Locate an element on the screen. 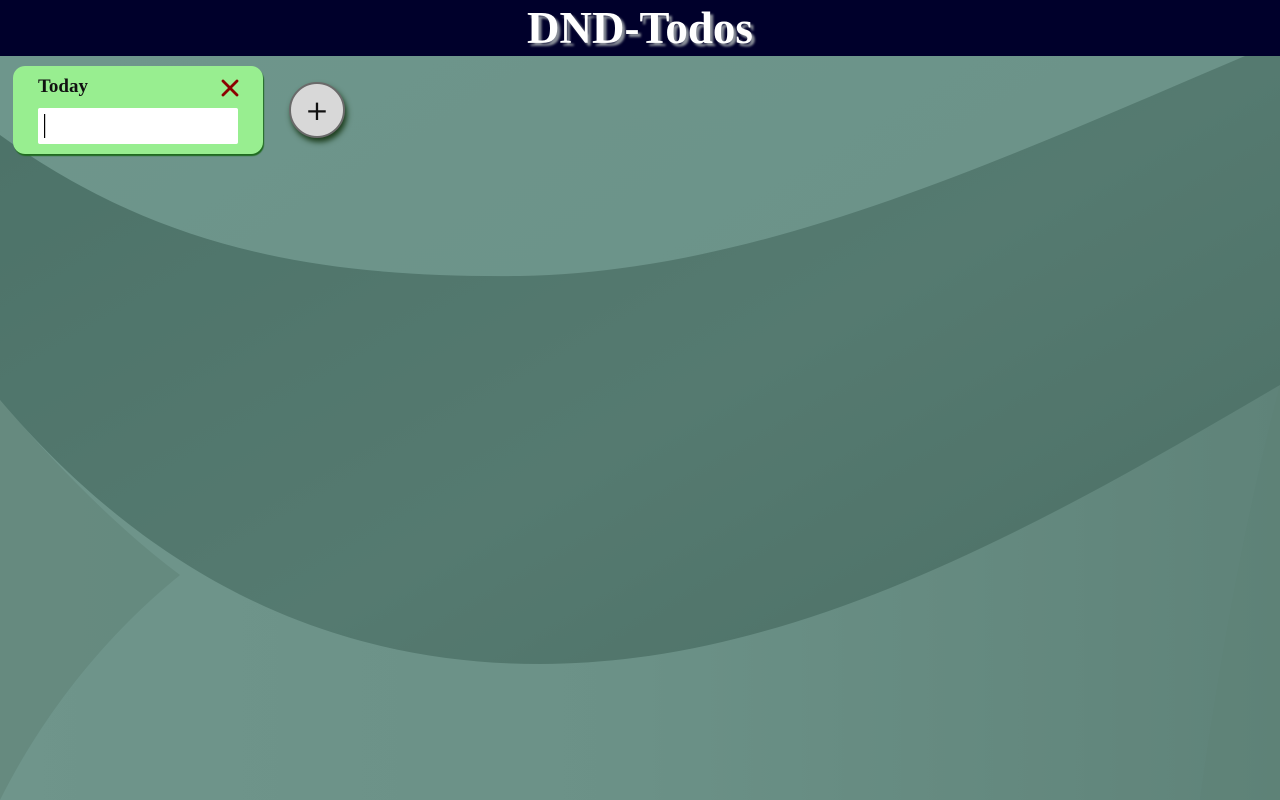 The image size is (1280, 800). close-icon is located at coordinates (230, 88).